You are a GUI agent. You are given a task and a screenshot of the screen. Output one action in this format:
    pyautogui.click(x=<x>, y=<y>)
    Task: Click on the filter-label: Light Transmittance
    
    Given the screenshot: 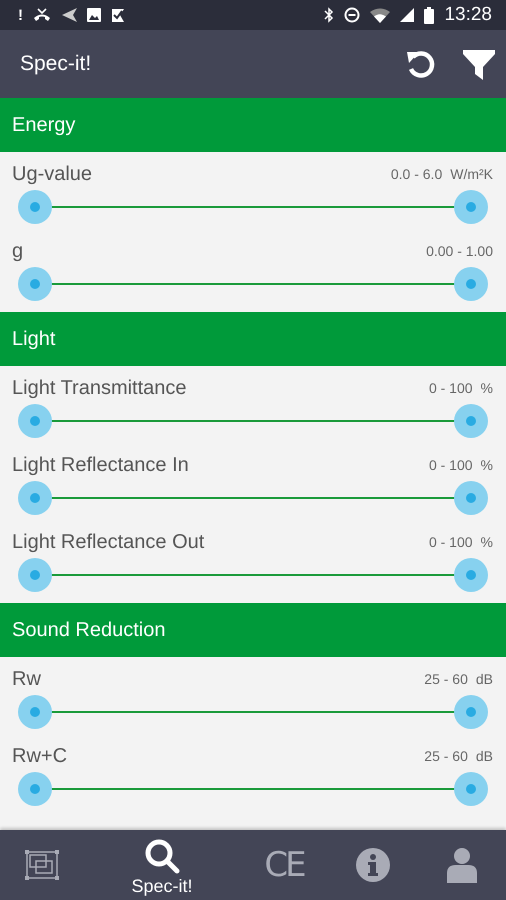 What is the action you would take?
    pyautogui.click(x=99, y=388)
    